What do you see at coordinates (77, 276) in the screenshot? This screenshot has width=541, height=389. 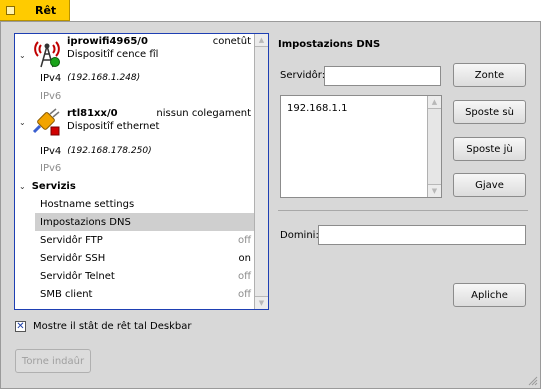 I see `service-label: Servidôr Telnet` at bounding box center [77, 276].